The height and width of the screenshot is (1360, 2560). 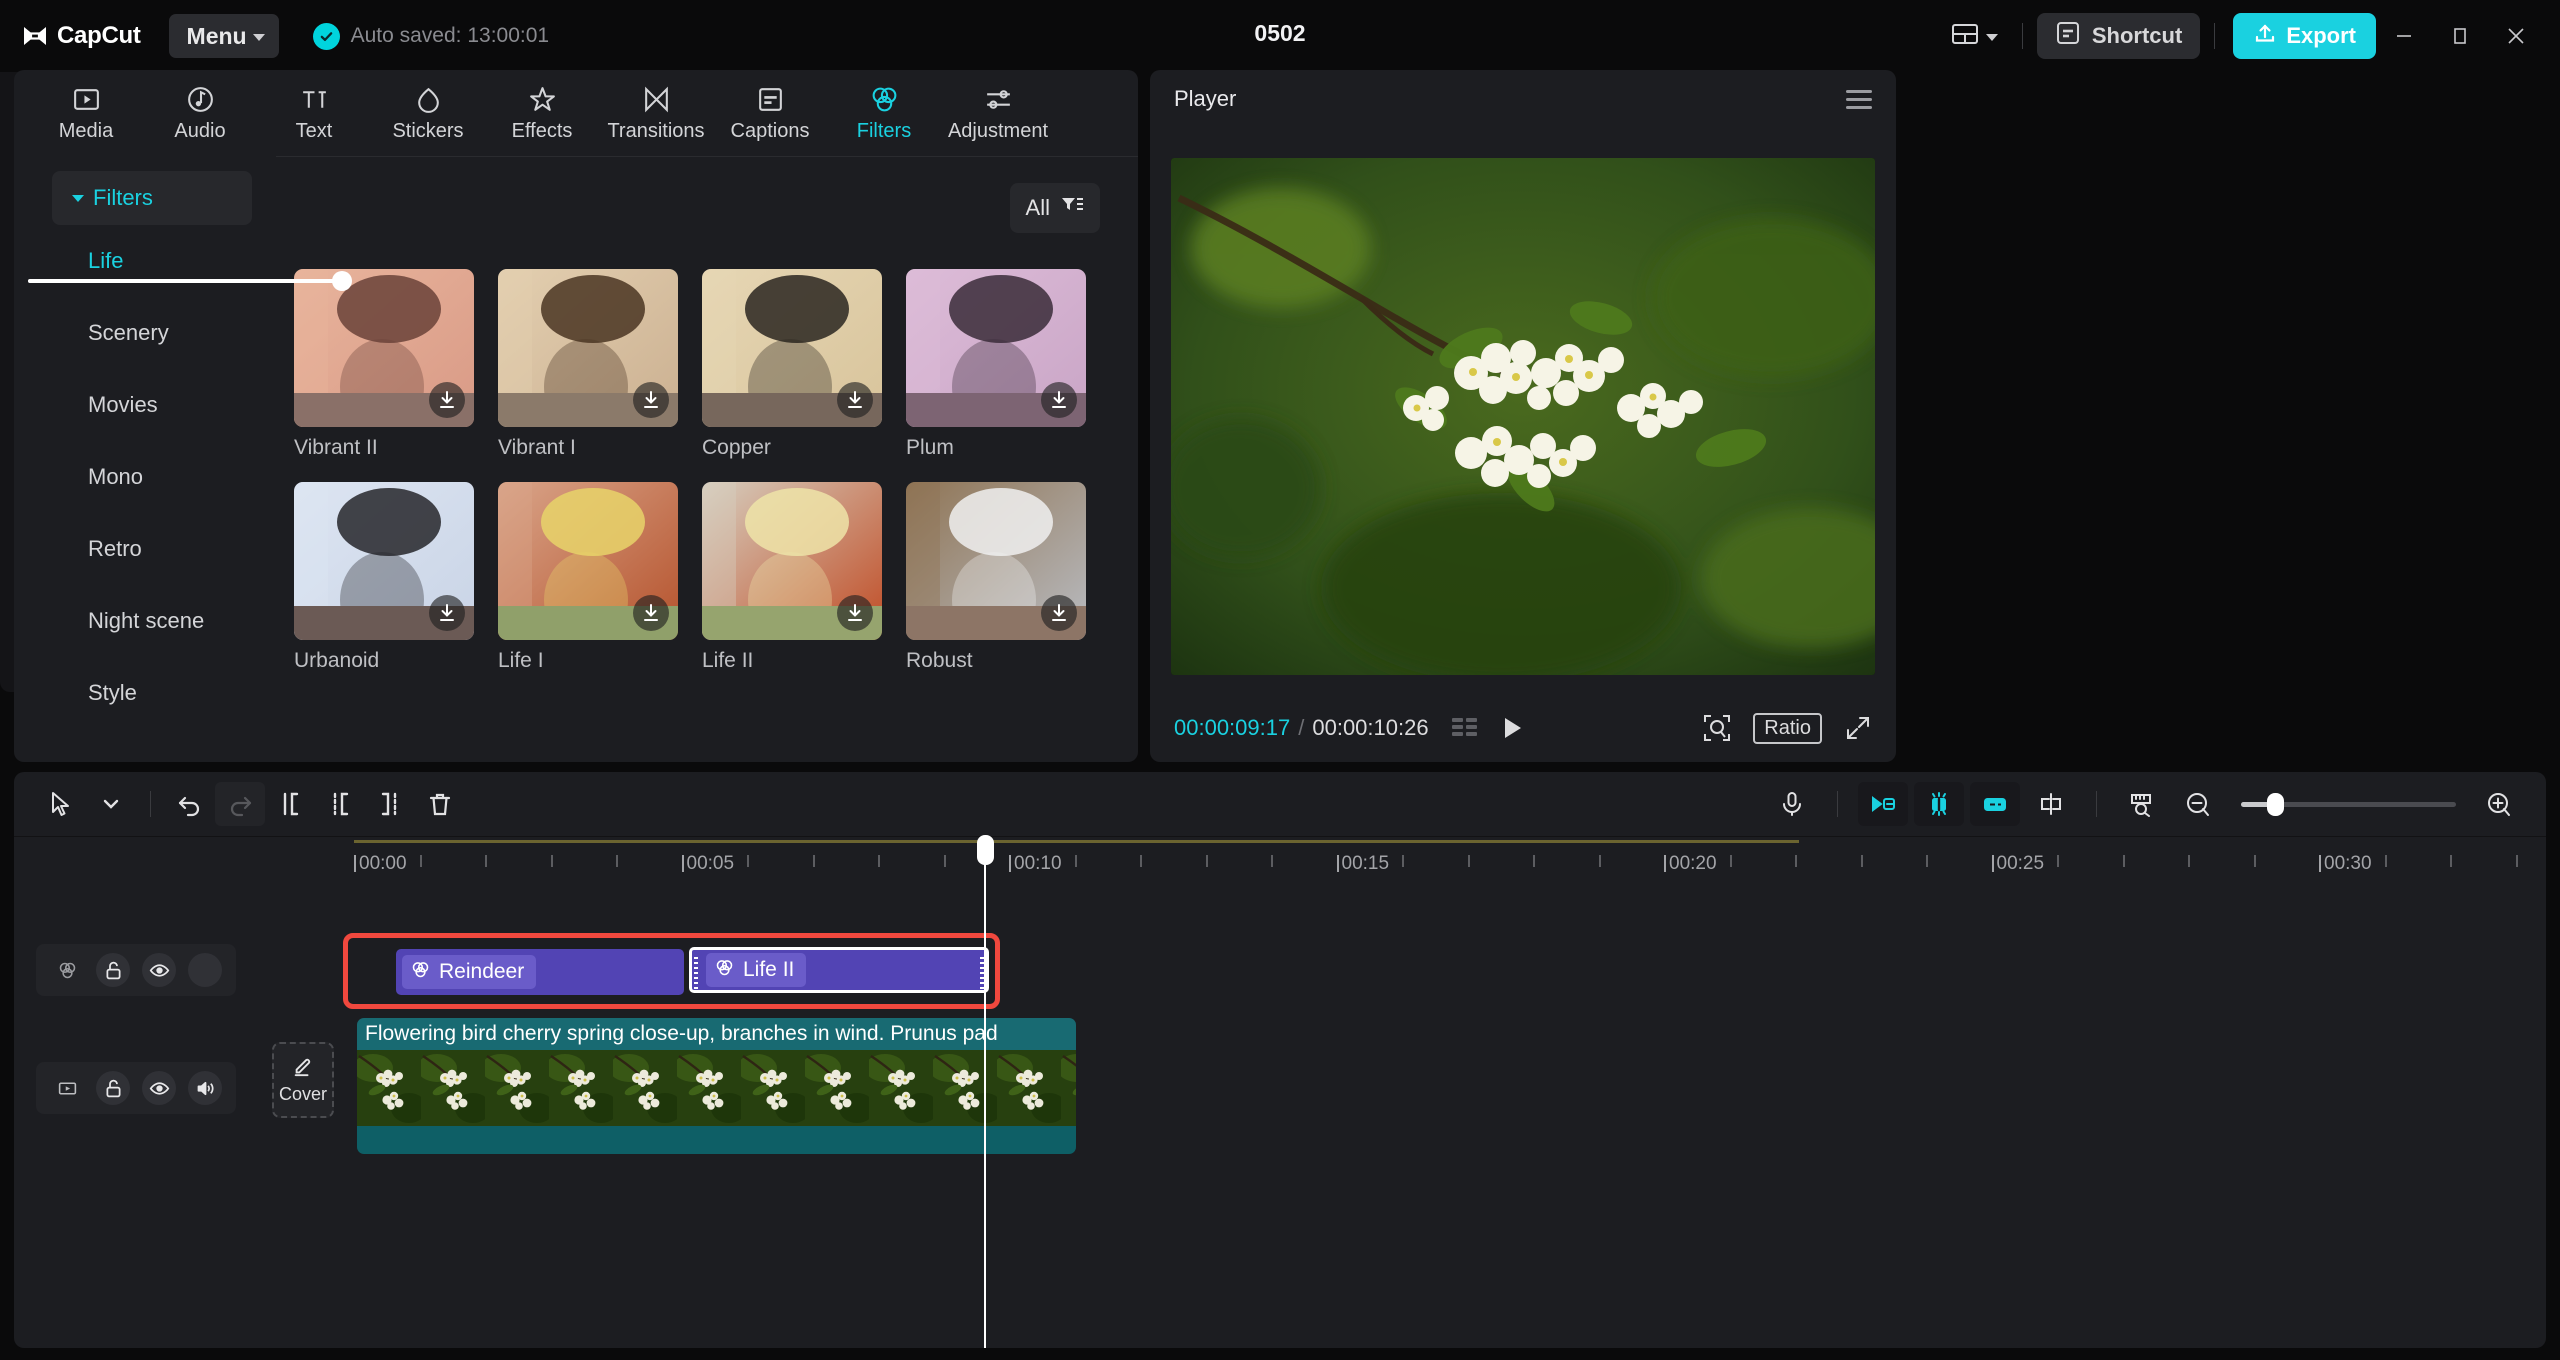 What do you see at coordinates (656, 113) in the screenshot?
I see `tab-transitions: Transitions` at bounding box center [656, 113].